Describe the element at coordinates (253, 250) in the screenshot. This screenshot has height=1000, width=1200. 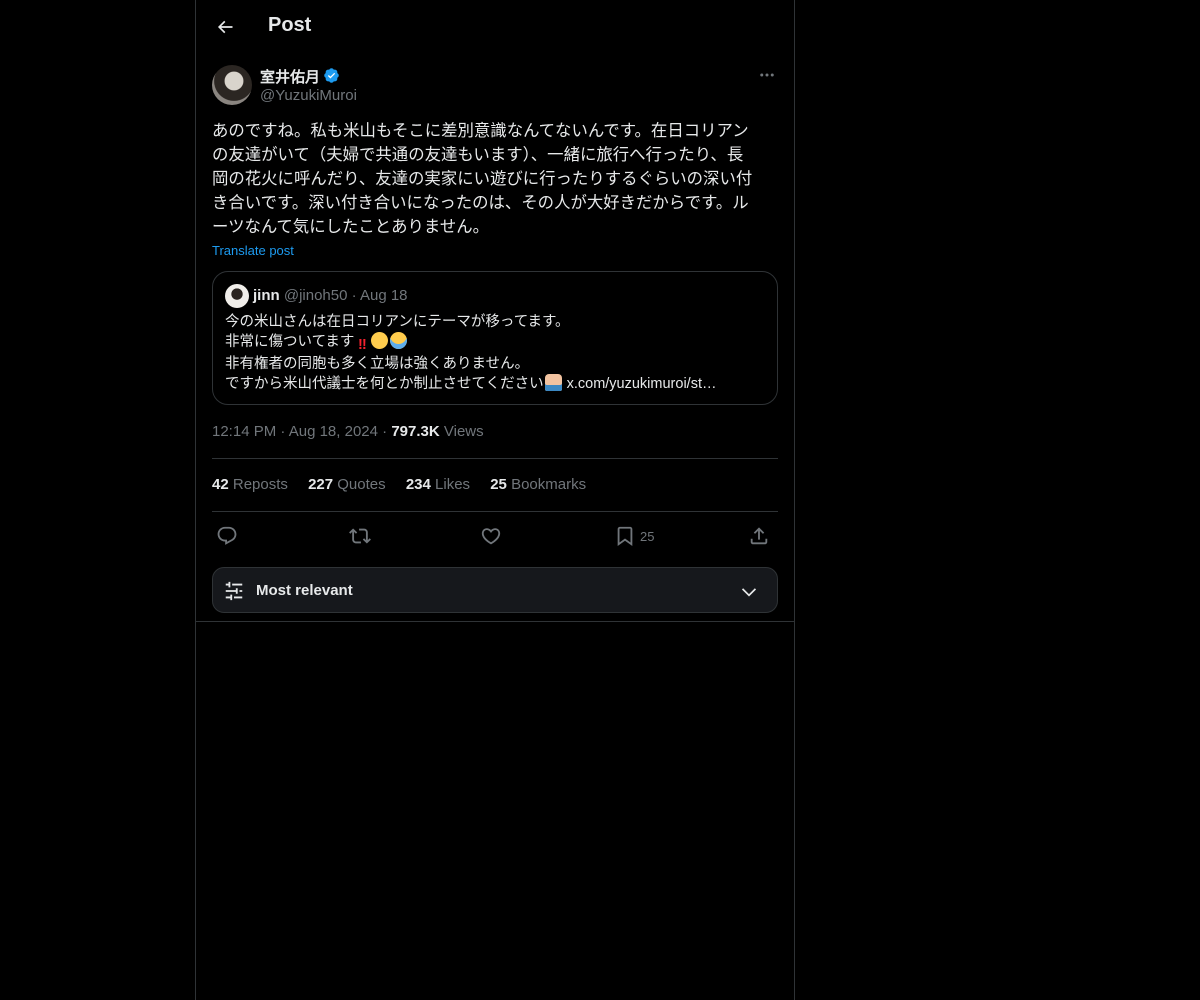
I see `translate-post-link: Translate post` at that location.